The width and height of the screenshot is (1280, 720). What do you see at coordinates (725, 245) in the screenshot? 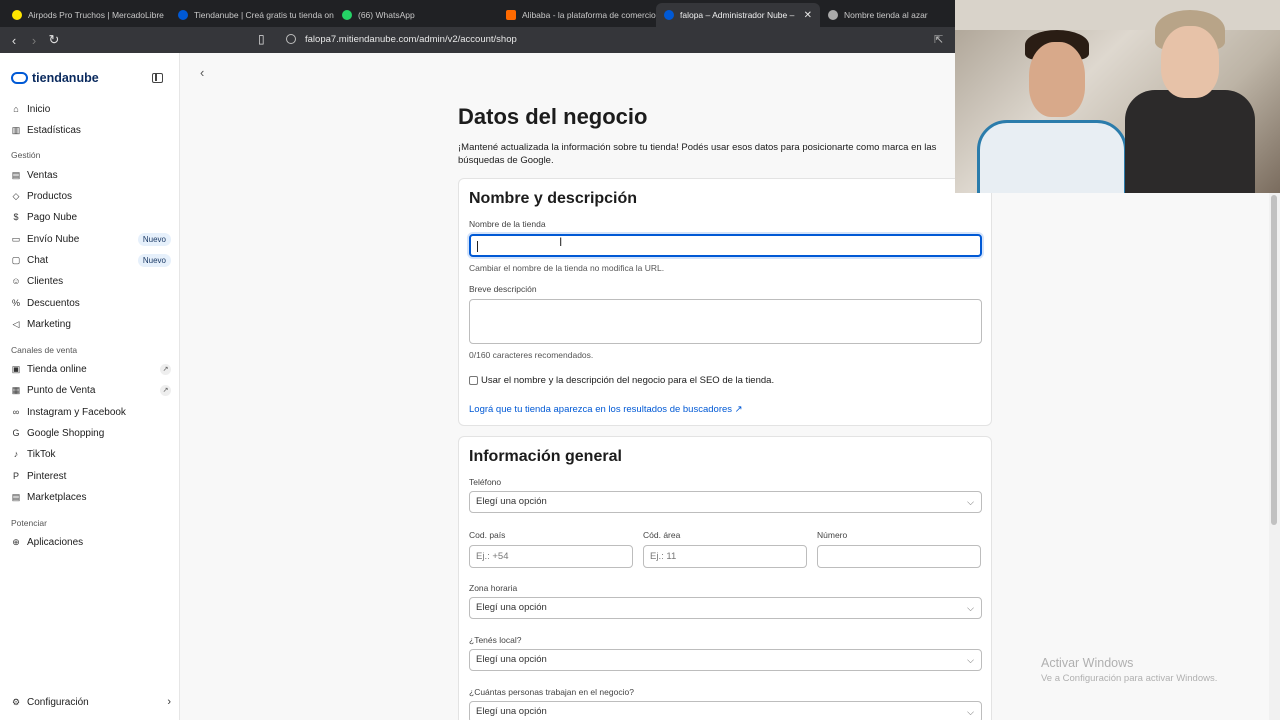
I see `store-name-input` at bounding box center [725, 245].